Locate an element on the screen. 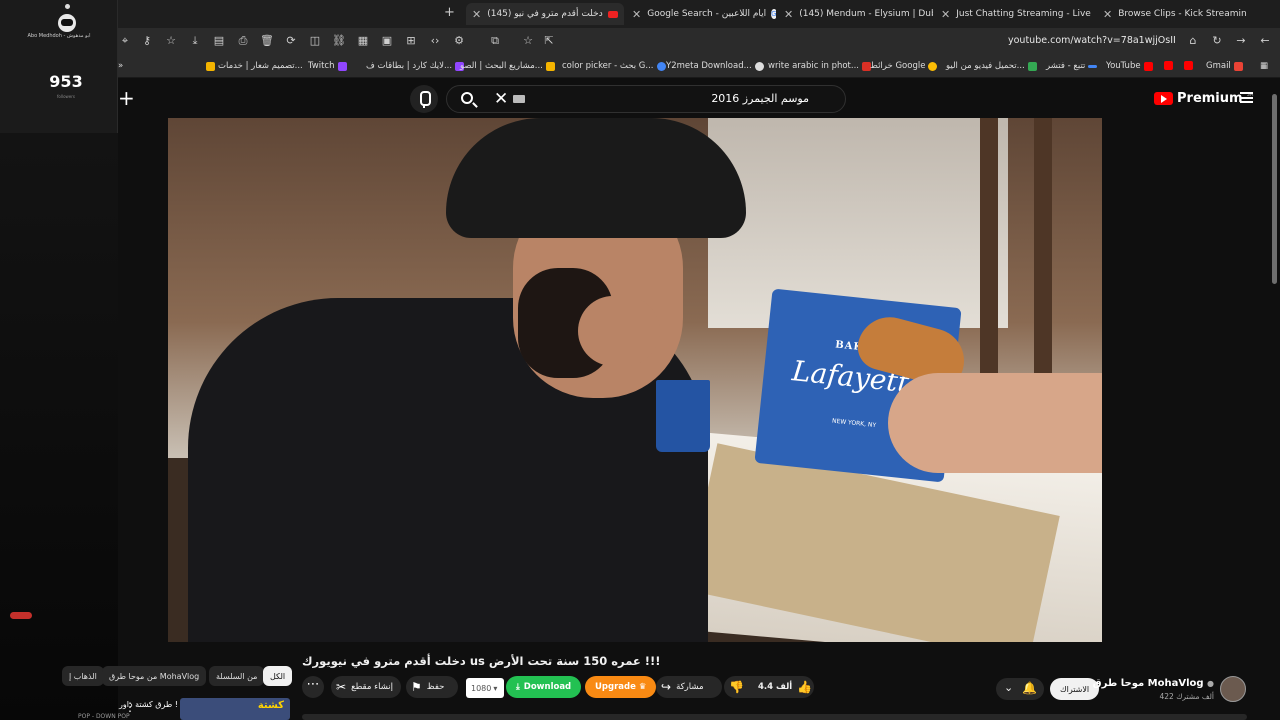 The image size is (1280, 720). bug-icon: ⚙ is located at coordinates (459, 41).